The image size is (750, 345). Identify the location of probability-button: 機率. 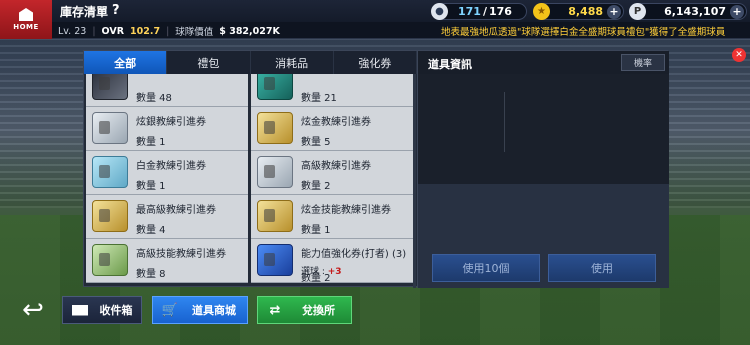
(643, 62).